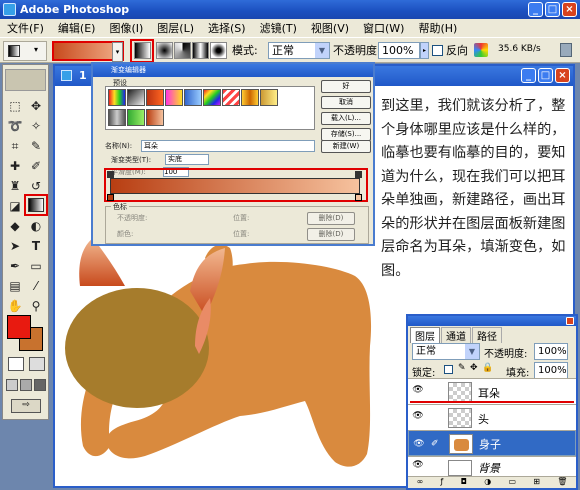 The image size is (580, 490). What do you see at coordinates (15, 106) in the screenshot?
I see `marquee-tool-icon: ⬚` at bounding box center [15, 106].